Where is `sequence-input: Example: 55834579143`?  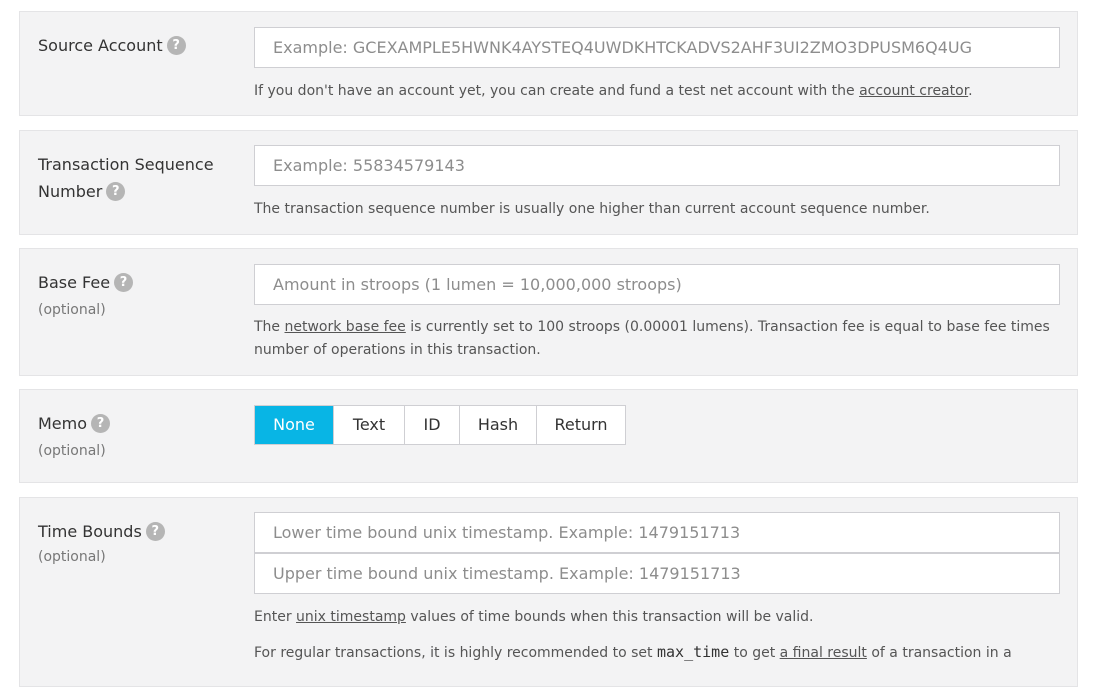
sequence-input: Example: 55834579143 is located at coordinates (657, 165).